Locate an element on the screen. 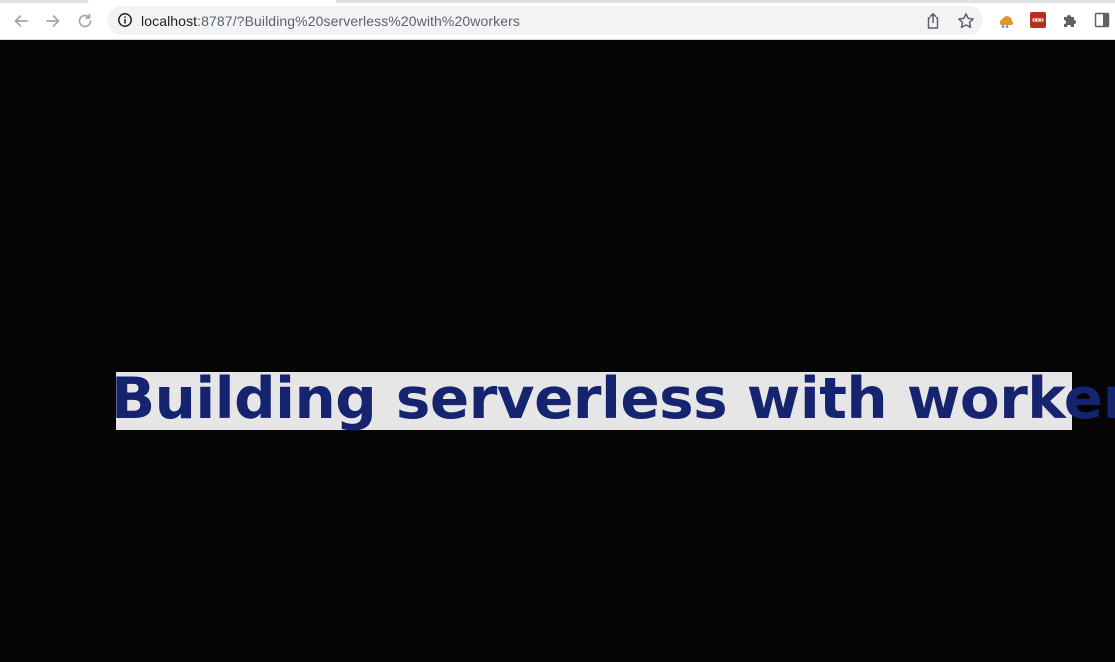 The height and width of the screenshot is (662, 1115). forward-icon is located at coordinates (53, 21).